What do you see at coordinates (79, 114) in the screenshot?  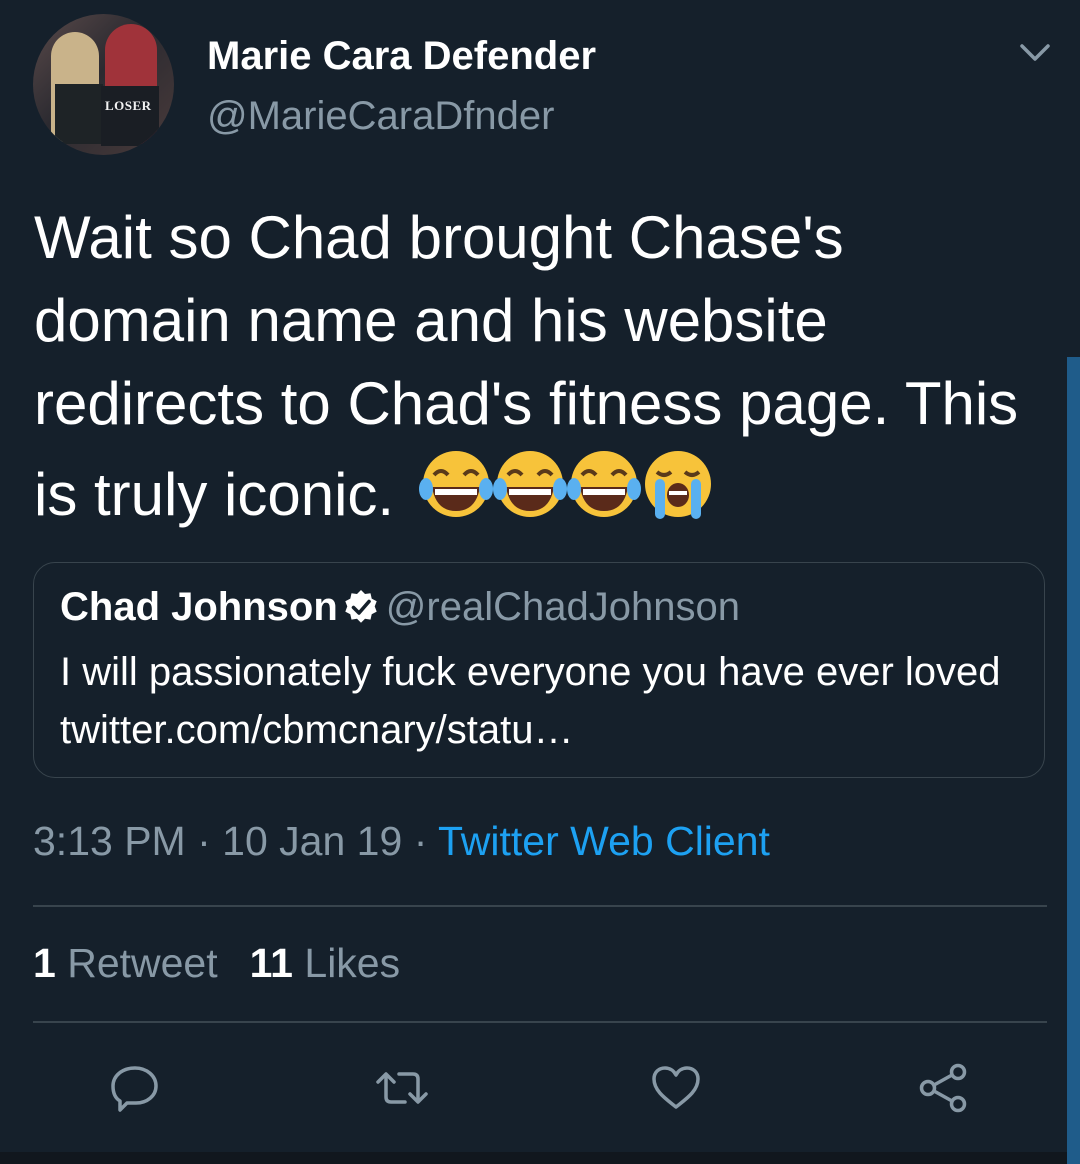 I see `avatar-shirt-left` at bounding box center [79, 114].